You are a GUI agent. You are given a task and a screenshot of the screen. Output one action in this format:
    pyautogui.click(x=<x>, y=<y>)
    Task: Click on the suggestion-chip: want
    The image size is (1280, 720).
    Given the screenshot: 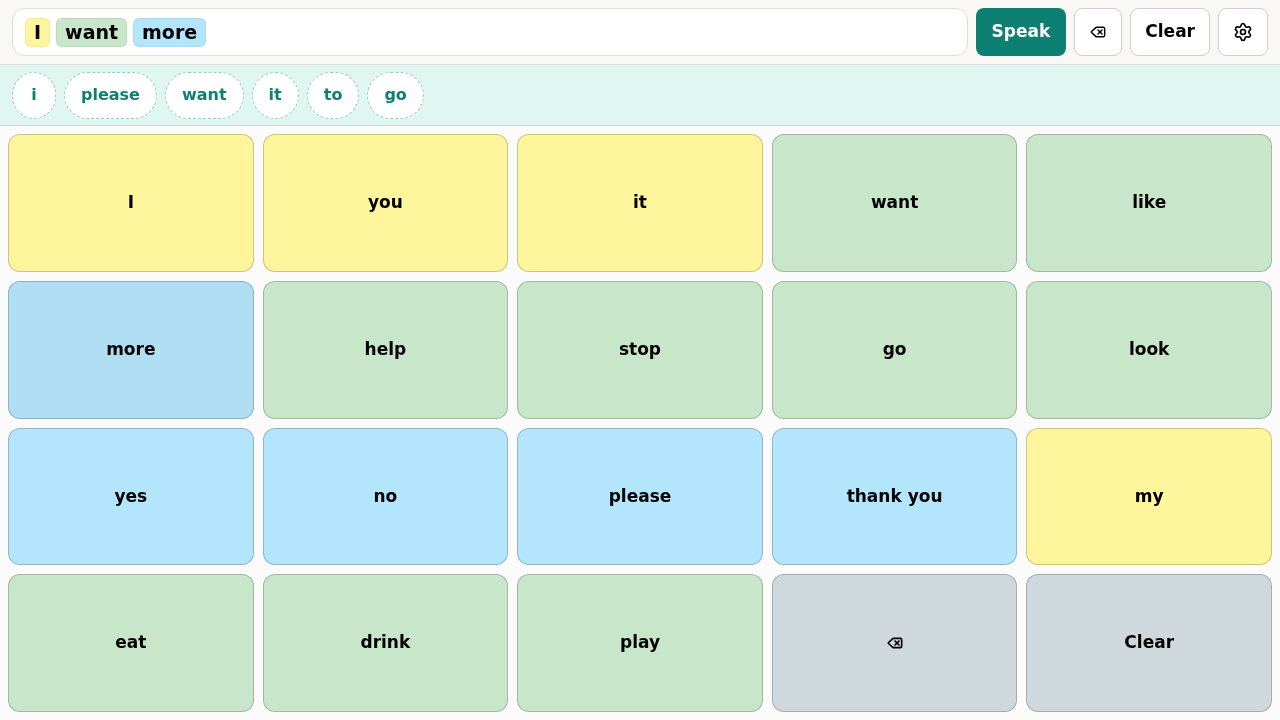 What is the action you would take?
    pyautogui.click(x=204, y=95)
    